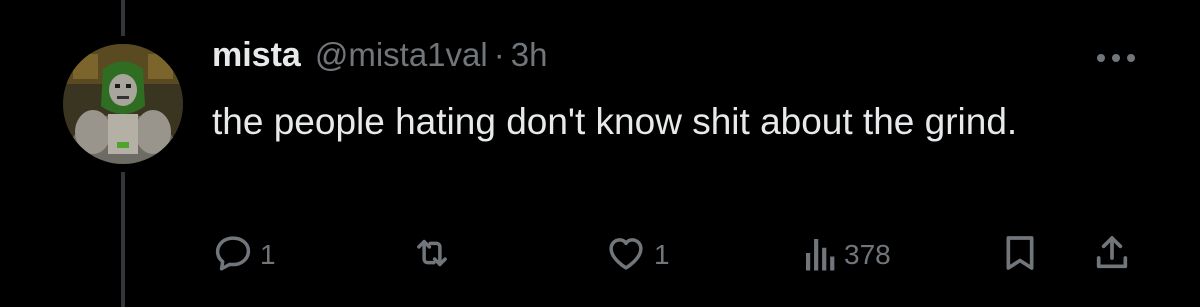  Describe the element at coordinates (256, 55) in the screenshot. I see `display-name: mista` at that location.